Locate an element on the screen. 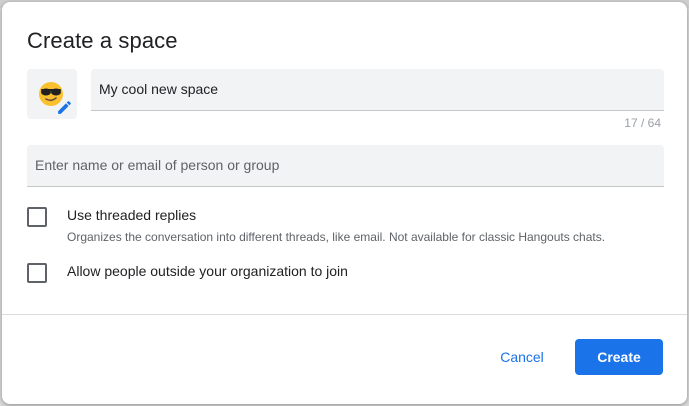 This screenshot has width=689, height=406. character-counter: 17 / 64 is located at coordinates (642, 123).